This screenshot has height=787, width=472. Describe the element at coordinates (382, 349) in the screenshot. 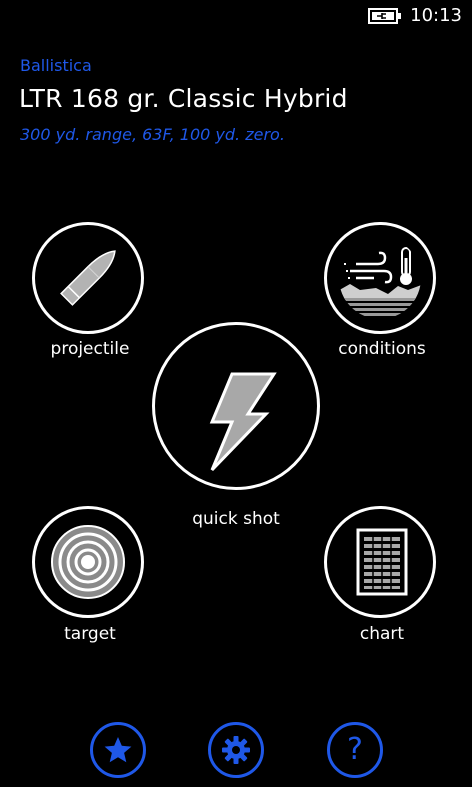

I see `conditions-label: conditions` at that location.